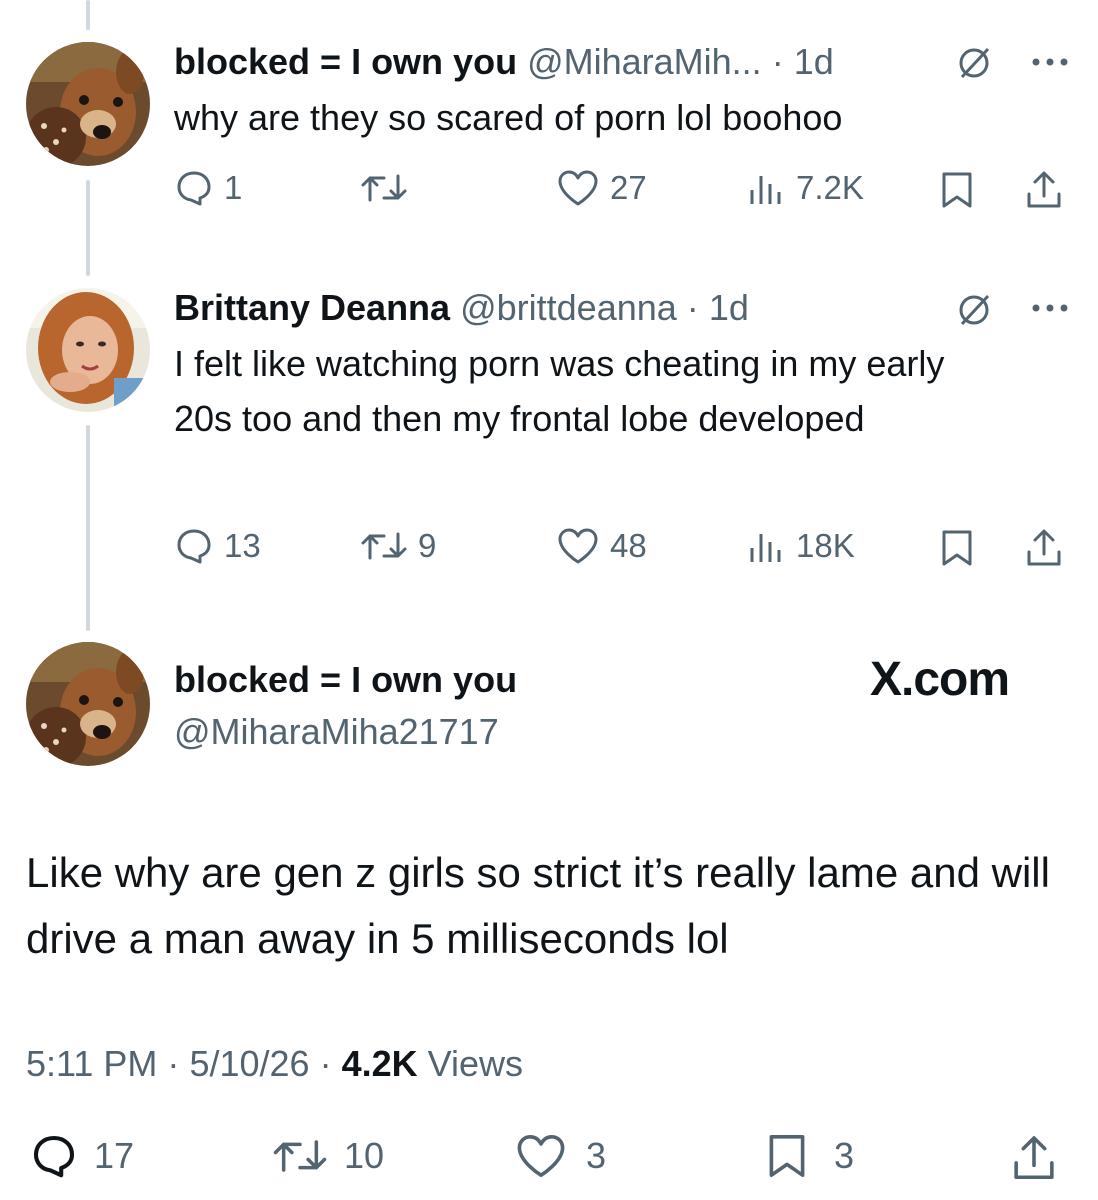 This screenshot has width=1098, height=1200. I want to click on post-date: 5/10/26, so click(249, 1063).